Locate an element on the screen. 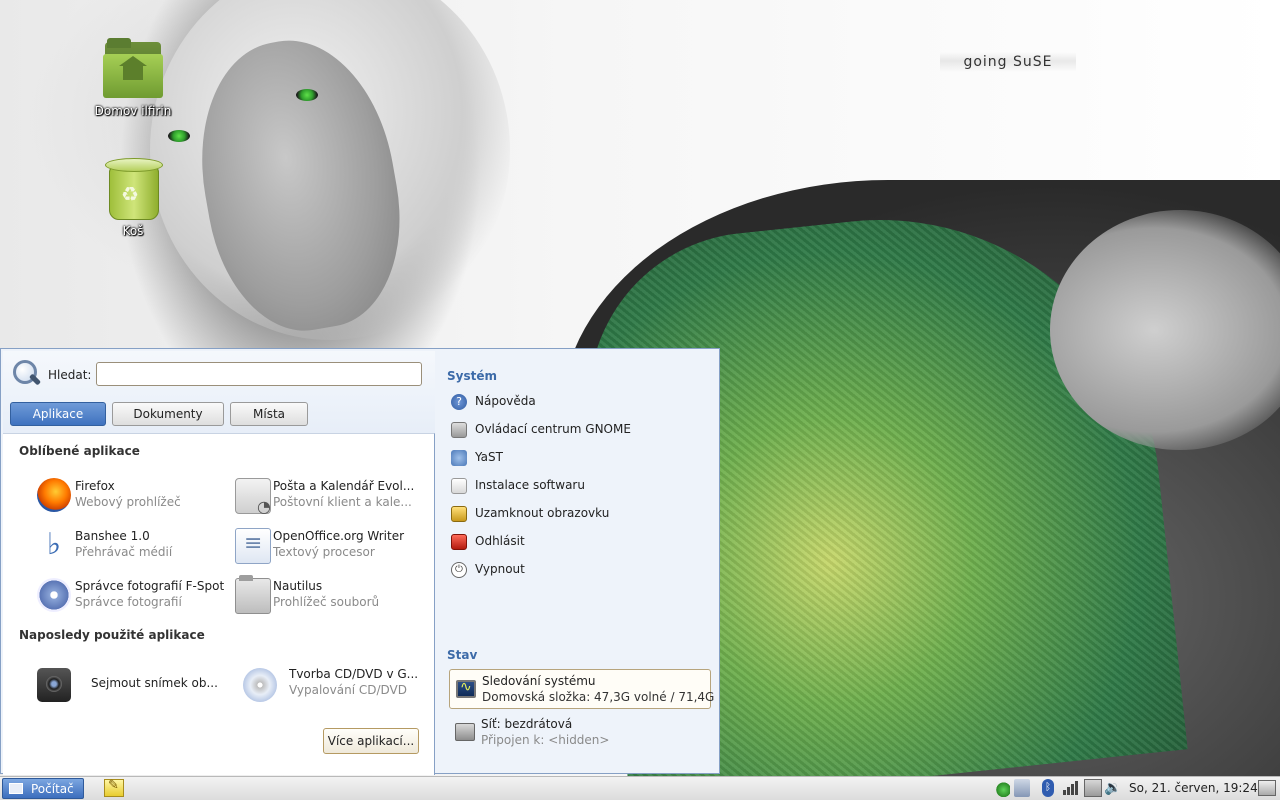  system-heading: Systém is located at coordinates (472, 376).